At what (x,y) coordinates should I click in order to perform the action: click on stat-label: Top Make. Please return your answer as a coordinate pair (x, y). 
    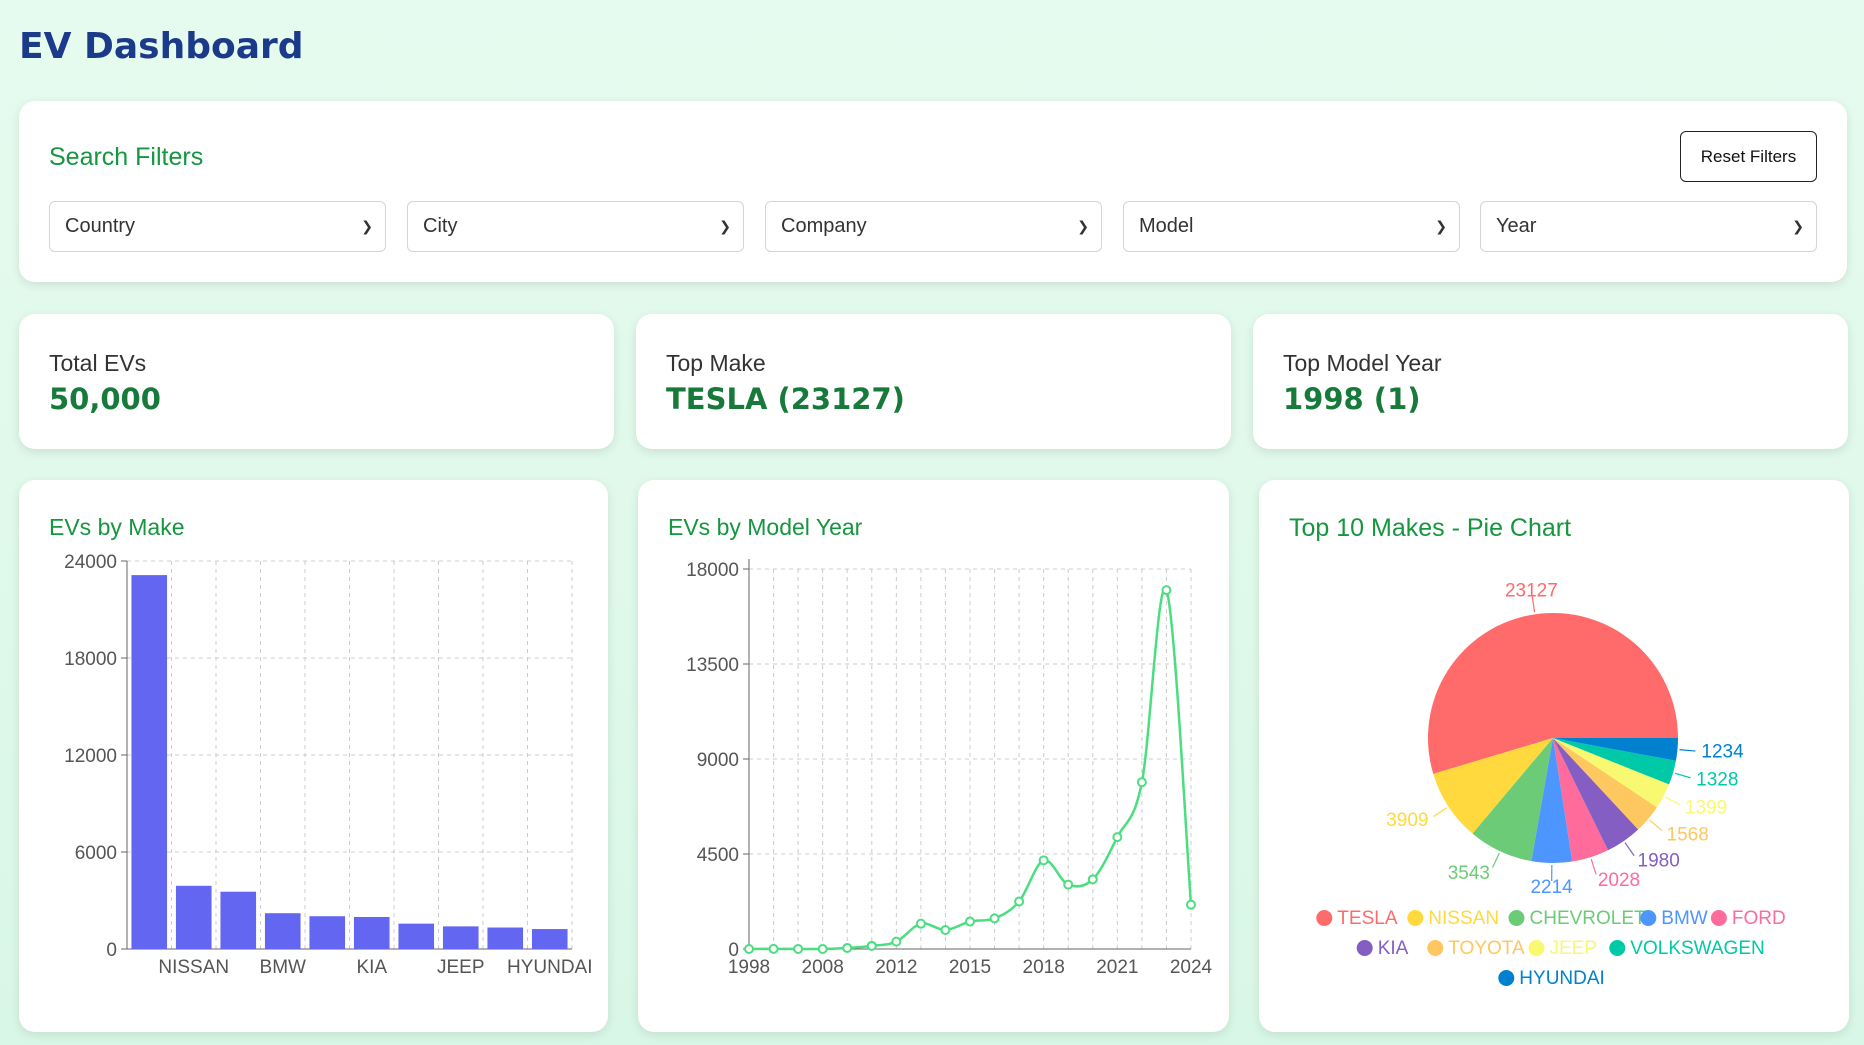
    Looking at the image, I should click on (716, 363).